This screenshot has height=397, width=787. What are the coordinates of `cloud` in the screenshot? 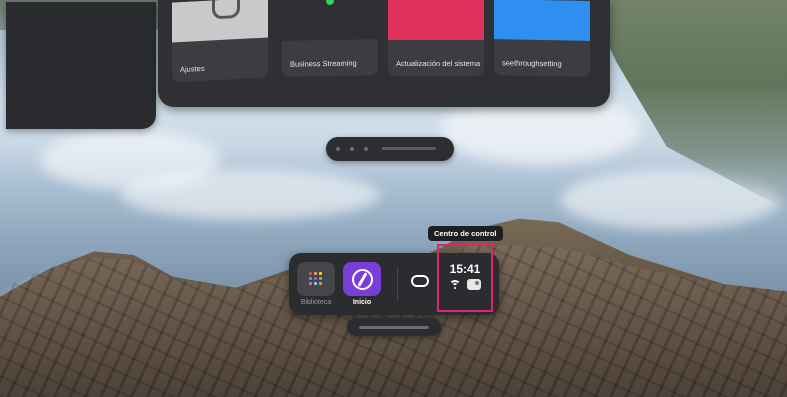 It's located at (250, 195).